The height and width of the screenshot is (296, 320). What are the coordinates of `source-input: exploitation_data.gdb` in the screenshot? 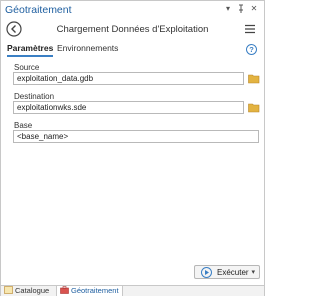 It's located at (128, 78).